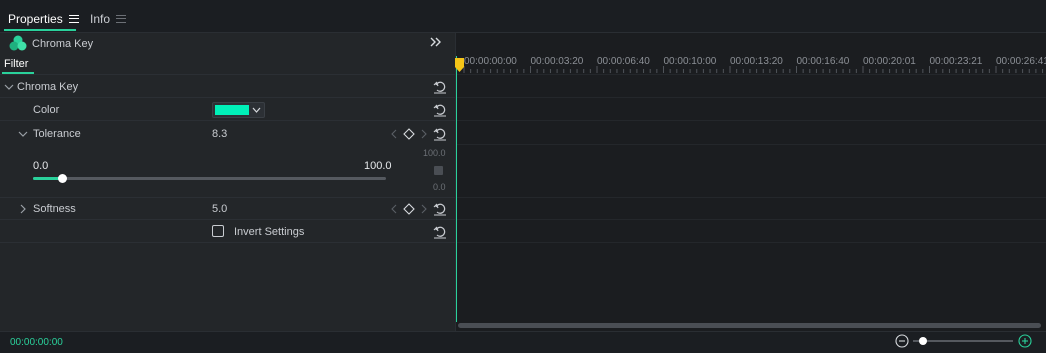  I want to click on tab-properties-label: Properties, so click(35, 19).